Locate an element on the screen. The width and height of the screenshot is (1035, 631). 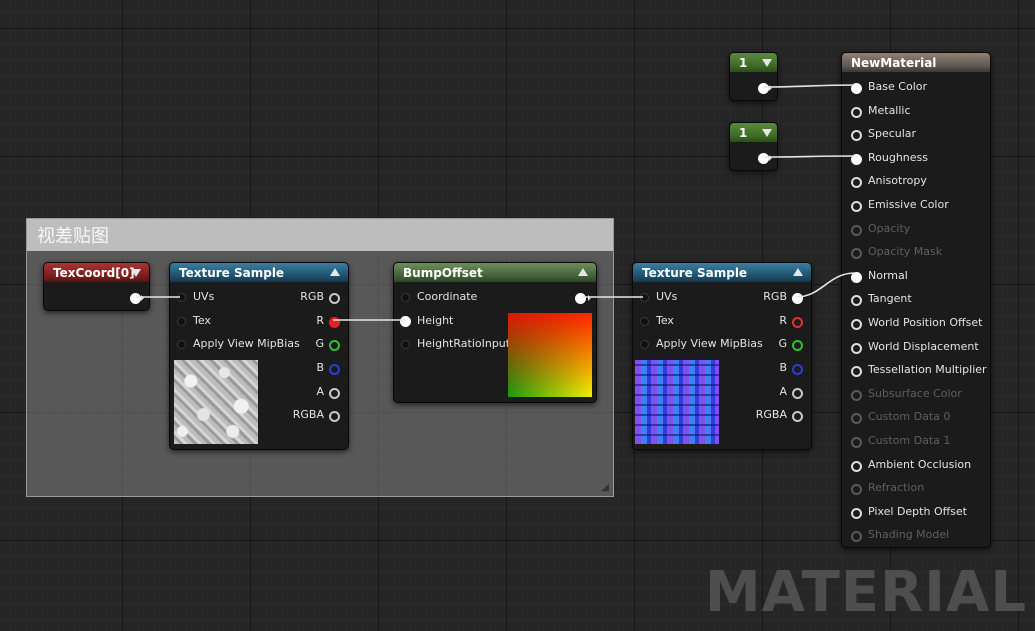
texcoord-output-pin is located at coordinates (135, 298).